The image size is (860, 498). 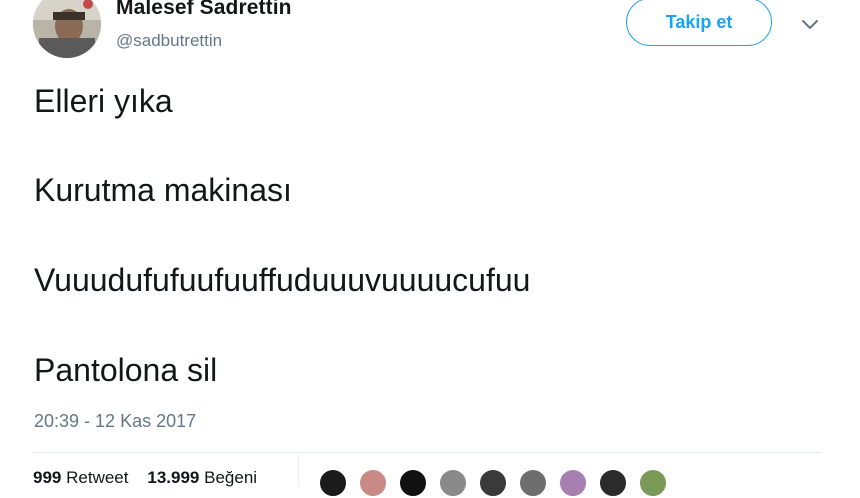 I want to click on tweet-timestamp: 20:39 - 12 Kas 2017, so click(x=115, y=421).